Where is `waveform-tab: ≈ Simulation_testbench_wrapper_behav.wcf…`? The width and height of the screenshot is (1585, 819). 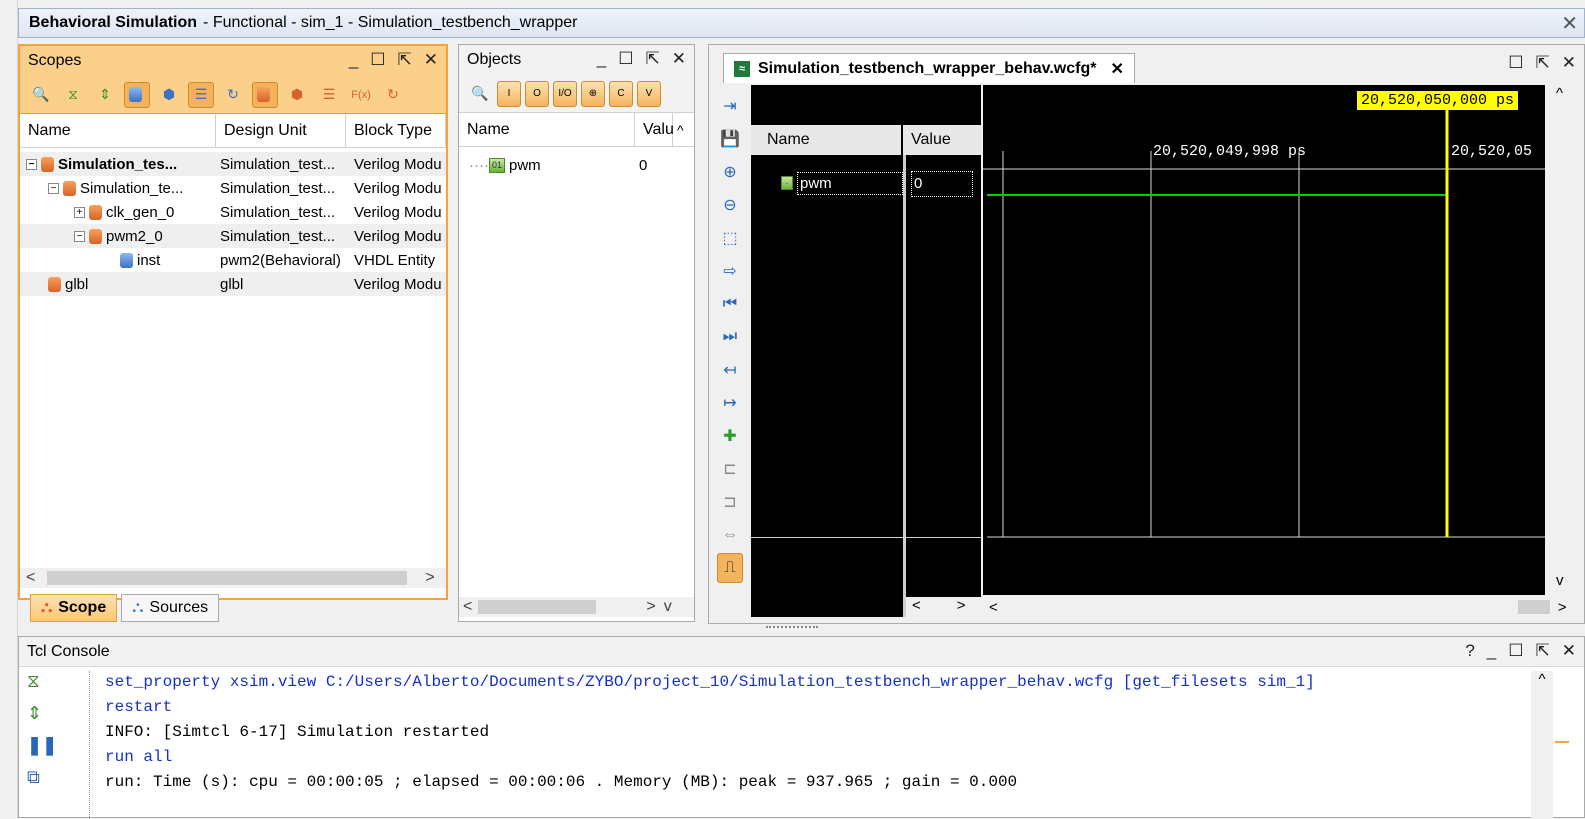
waveform-tab: ≈ Simulation_testbench_wrapper_behav.wcf… is located at coordinates (929, 68).